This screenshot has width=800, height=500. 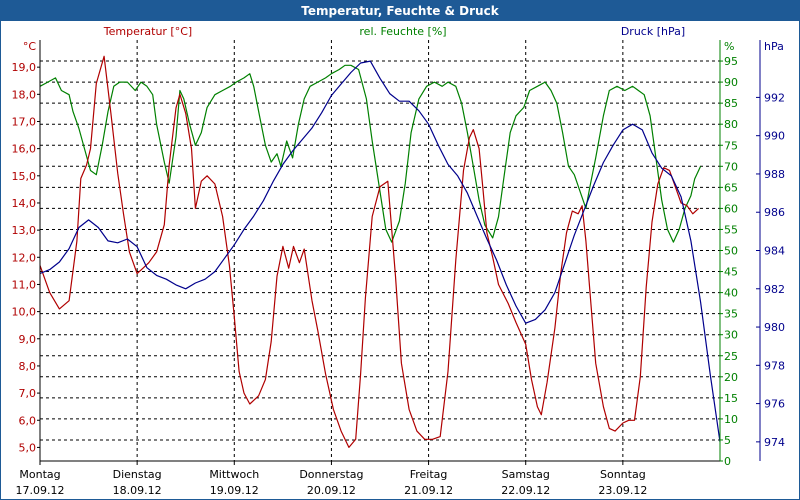 I want to click on x-tick-label-day: Donnerstag, so click(x=331, y=474).